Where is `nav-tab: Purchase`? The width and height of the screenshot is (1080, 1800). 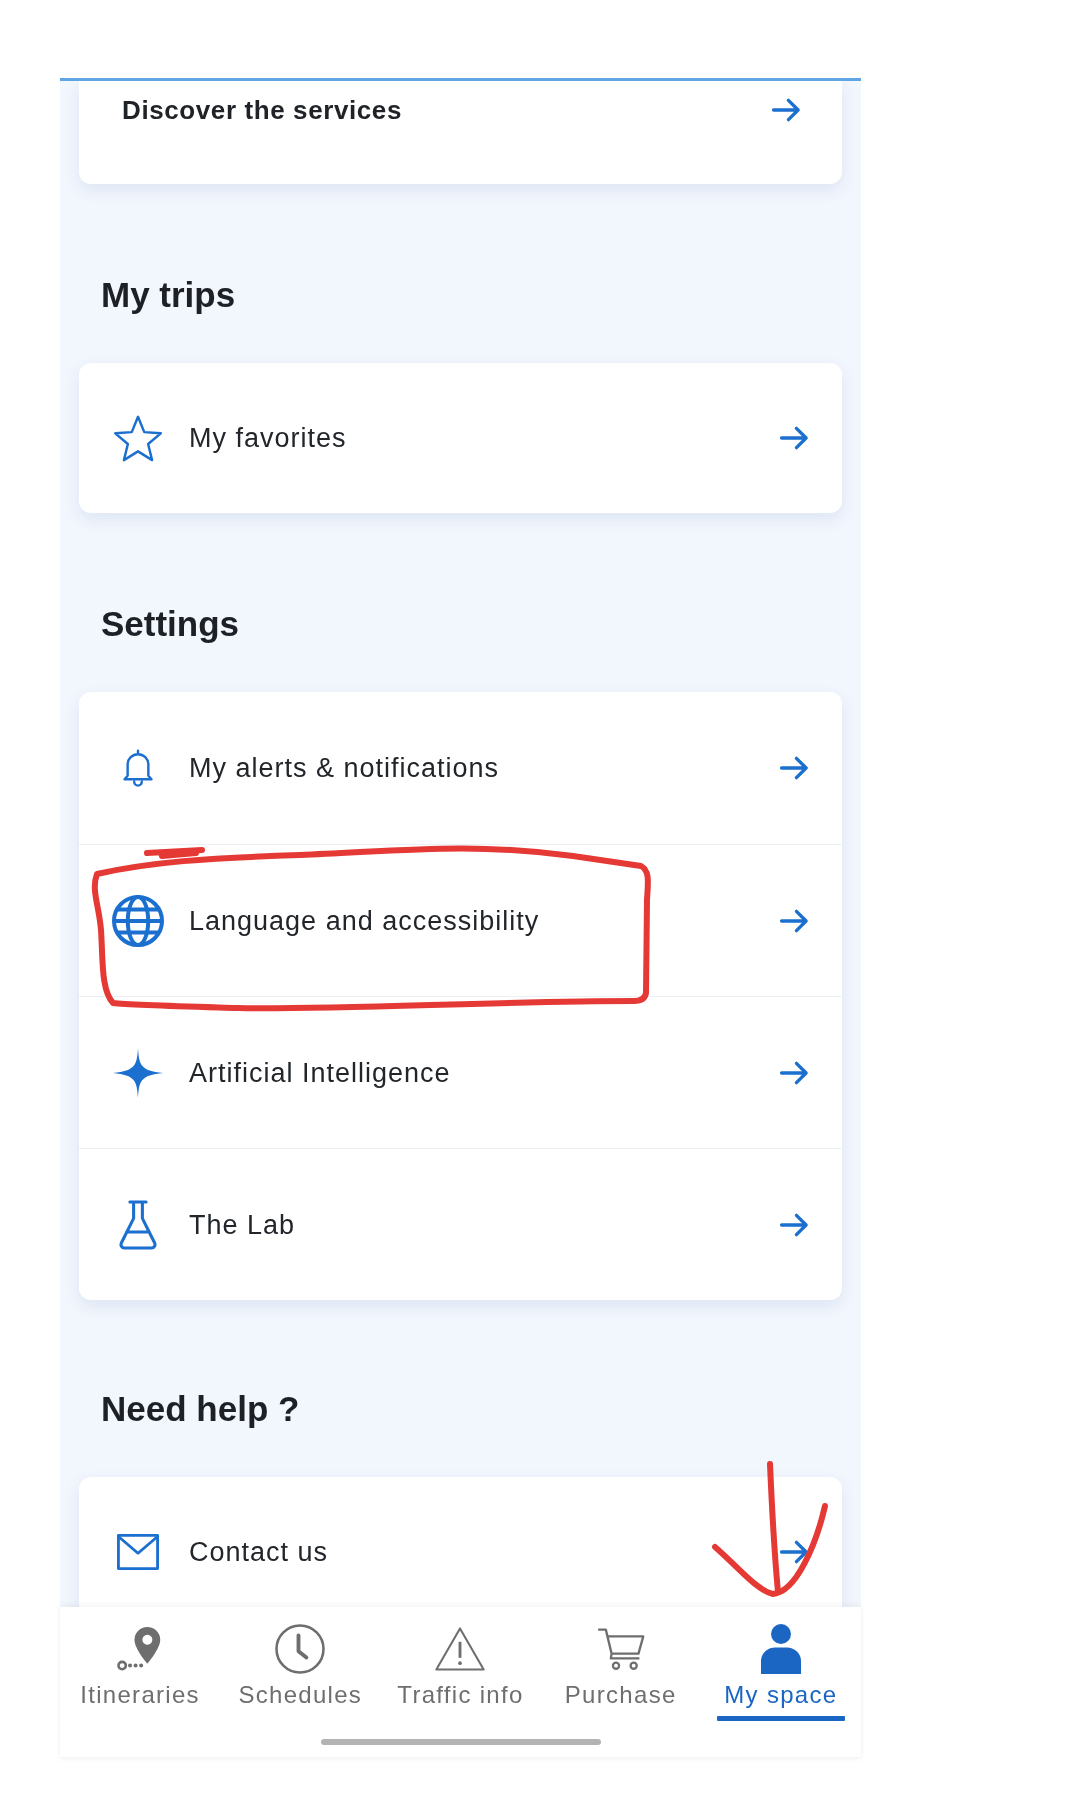 nav-tab: Purchase is located at coordinates (620, 1672).